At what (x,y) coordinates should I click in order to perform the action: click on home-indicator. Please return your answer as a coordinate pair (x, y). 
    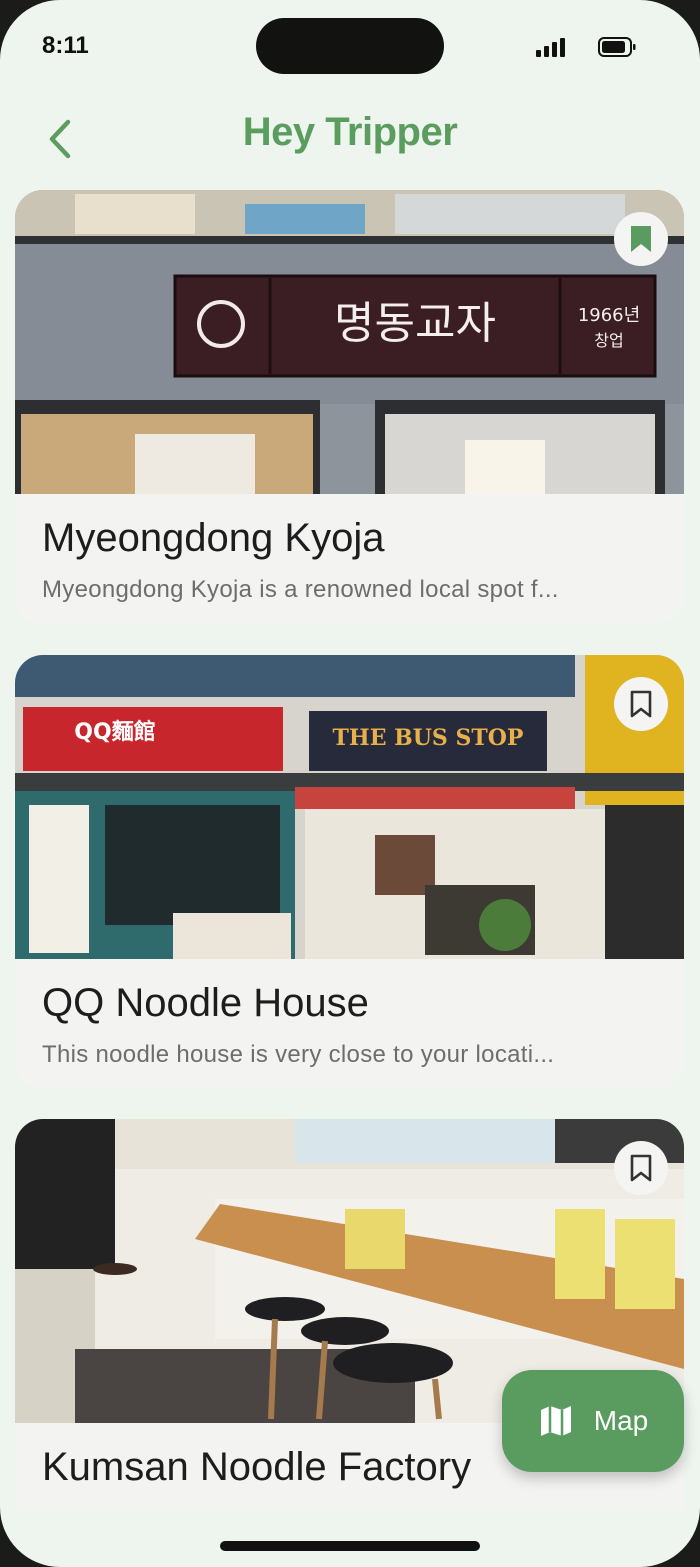
    Looking at the image, I should click on (350, 1546).